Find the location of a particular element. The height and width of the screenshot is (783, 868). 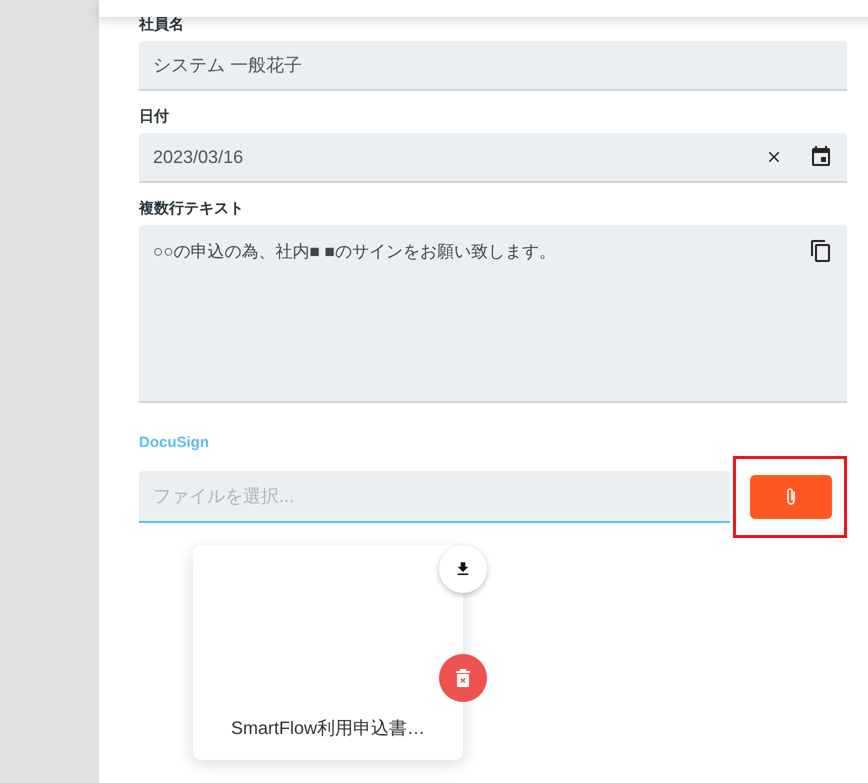

trash-icon is located at coordinates (463, 678).